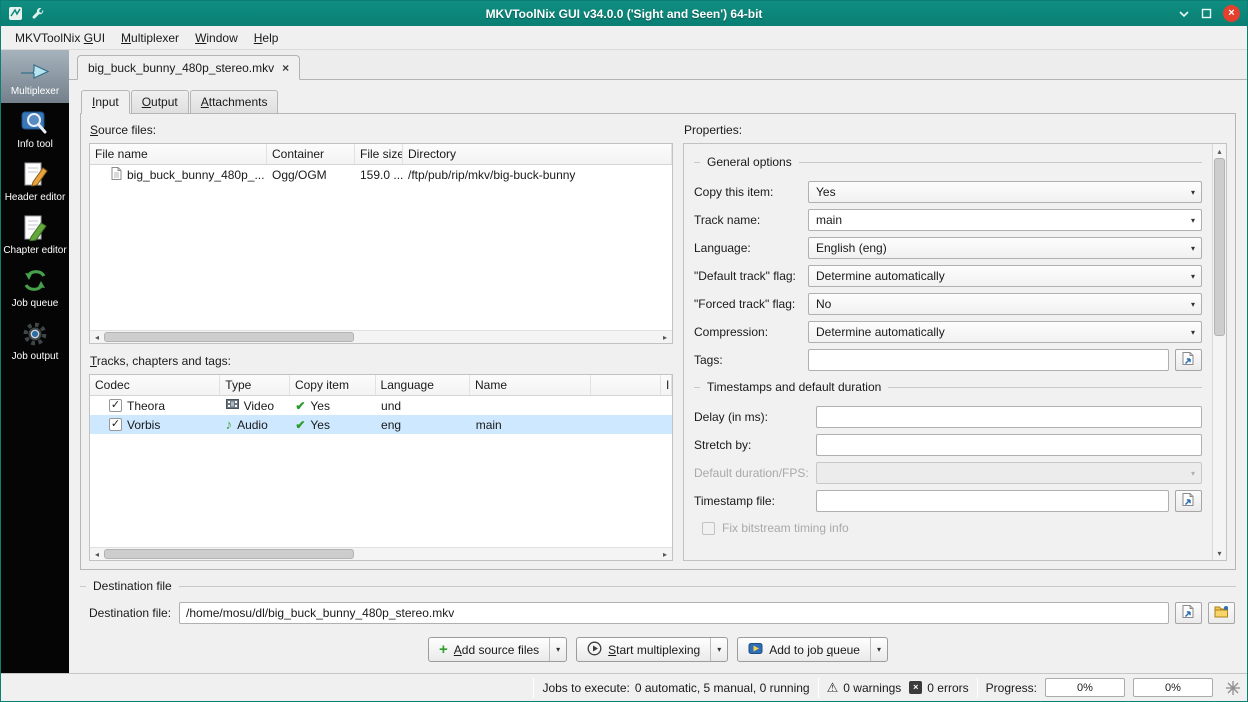 Image resolution: width=1248 pixels, height=702 pixels. Describe the element at coordinates (804, 649) in the screenshot. I see `add-to-job-queue-button: Add to job queue` at that location.